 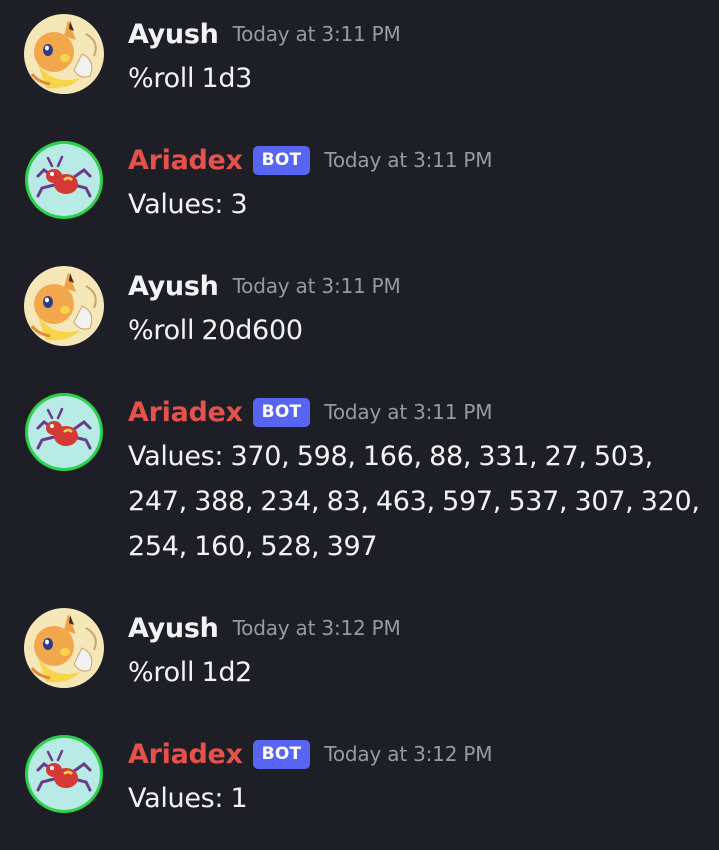 I want to click on message-content: Values: 1, so click(x=188, y=798).